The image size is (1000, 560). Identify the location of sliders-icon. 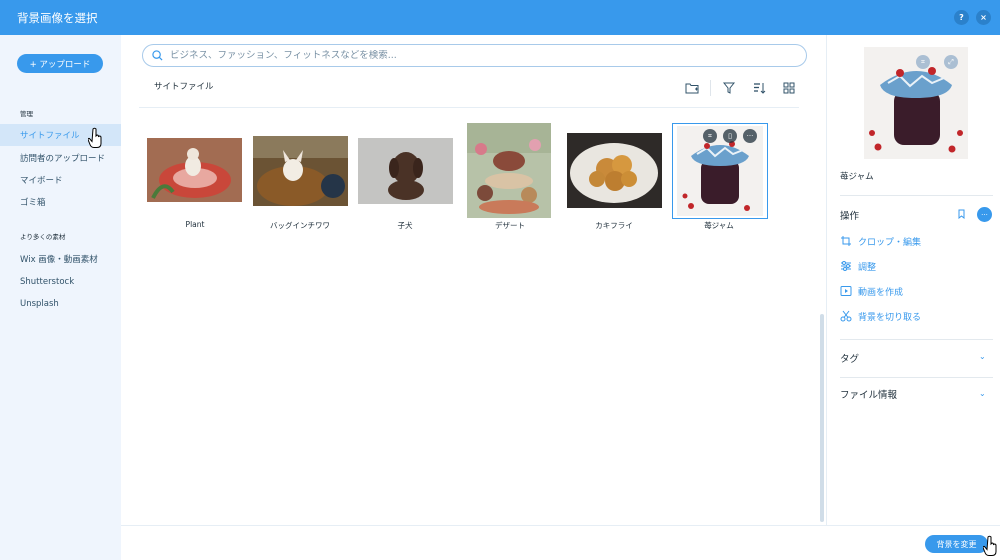
(846, 266).